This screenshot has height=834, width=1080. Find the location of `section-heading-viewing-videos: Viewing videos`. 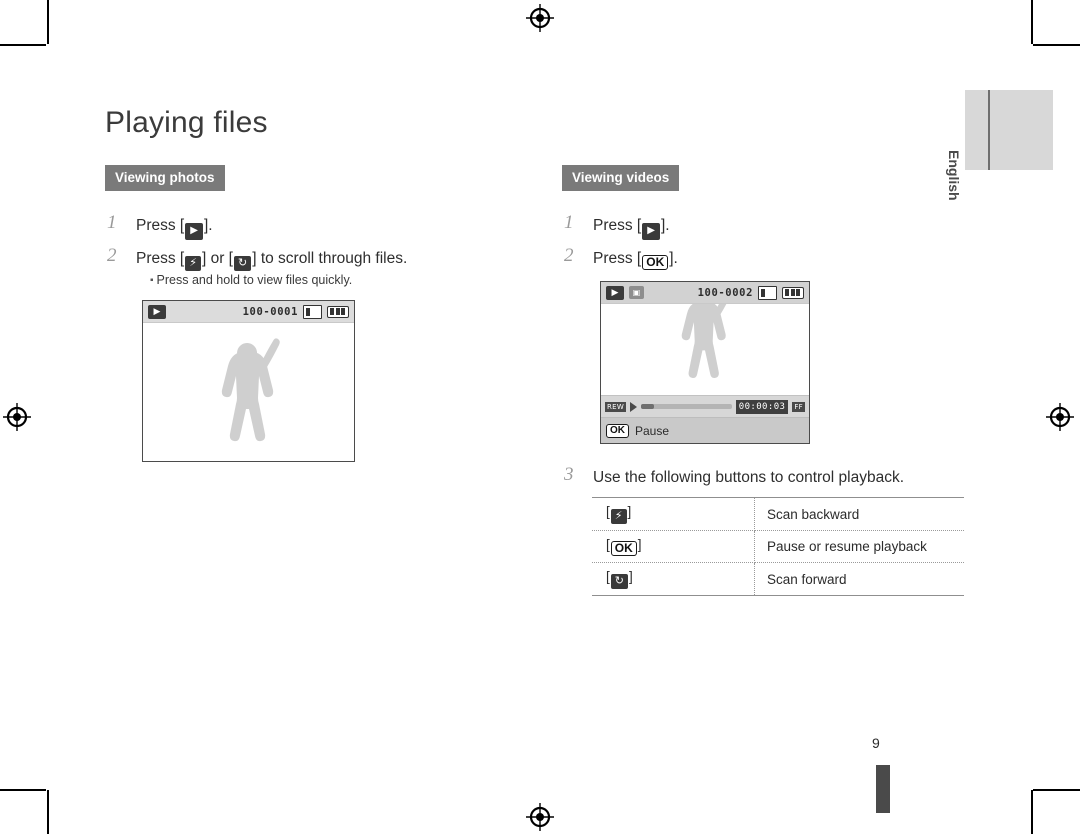

section-heading-viewing-videos: Viewing videos is located at coordinates (621, 178).